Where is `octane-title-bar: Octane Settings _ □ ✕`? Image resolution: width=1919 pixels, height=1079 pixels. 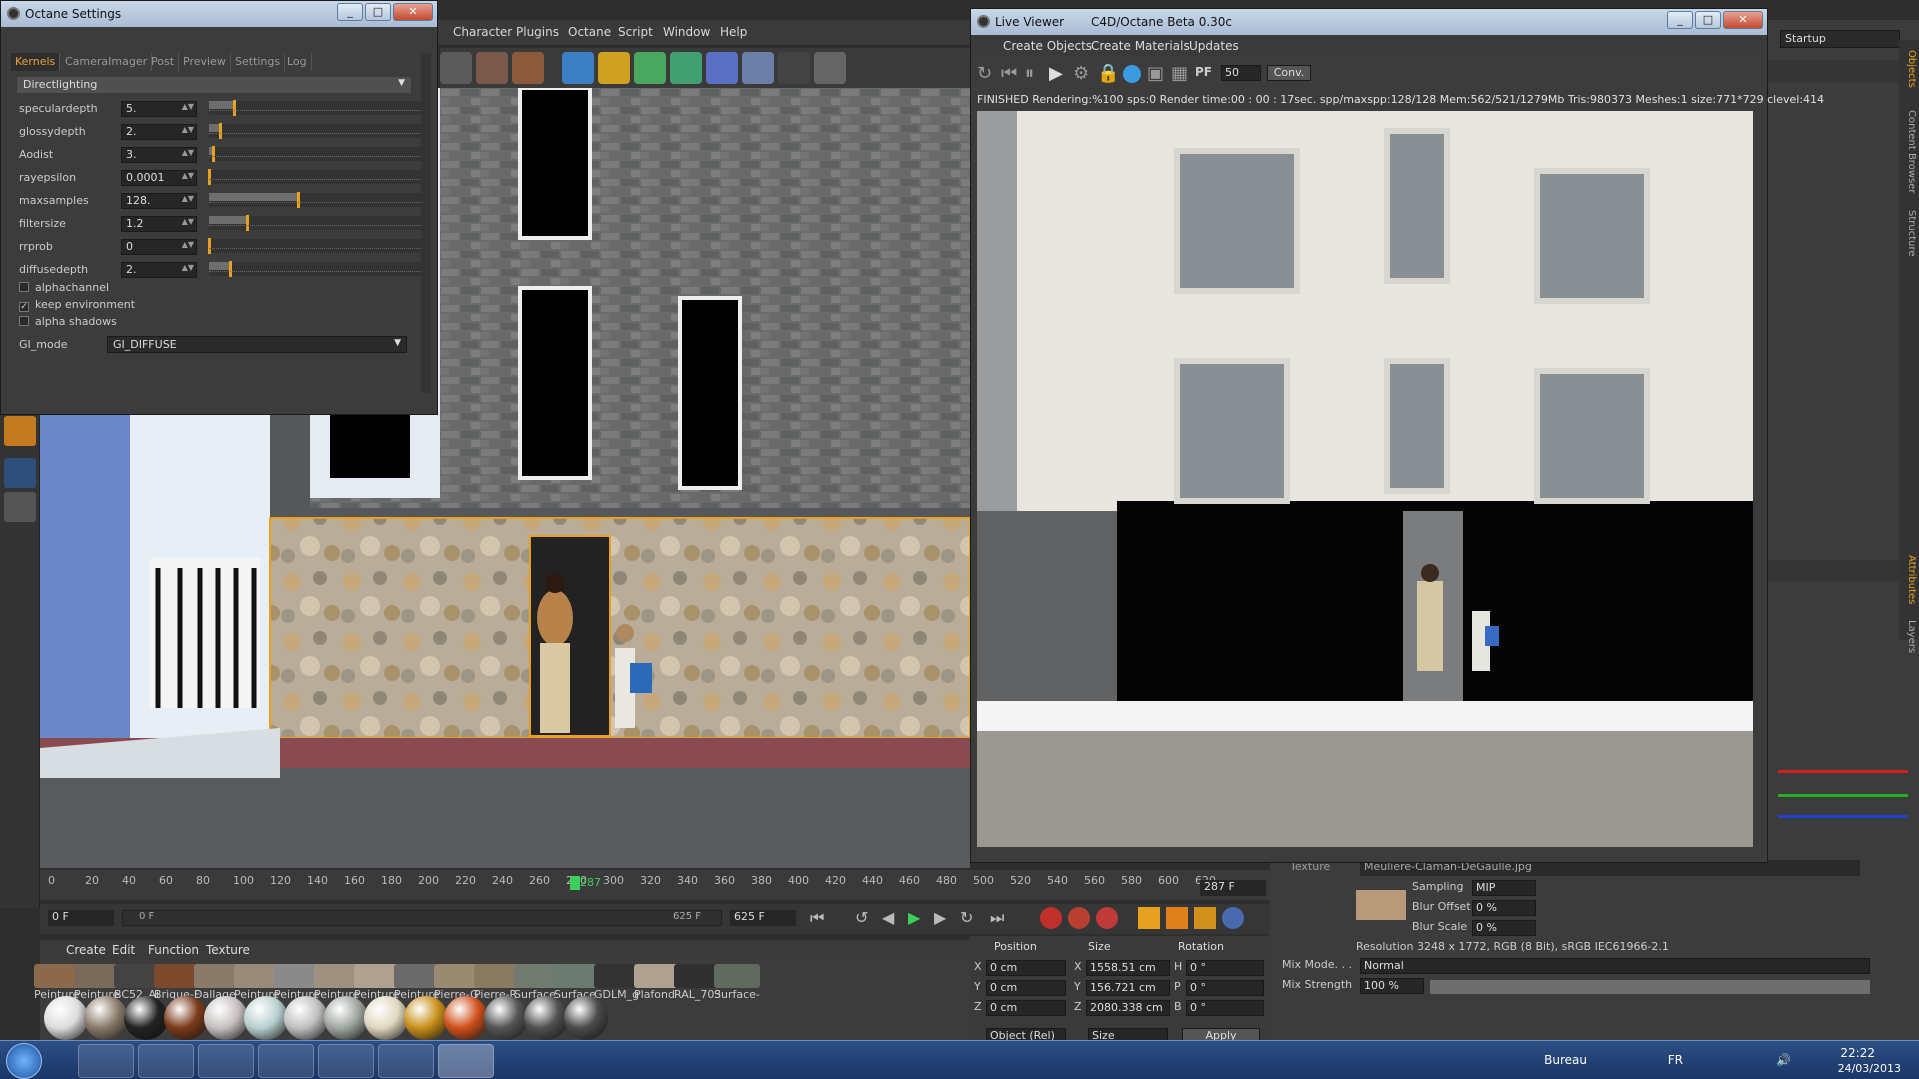 octane-title-bar: Octane Settings _ □ ✕ is located at coordinates (219, 14).